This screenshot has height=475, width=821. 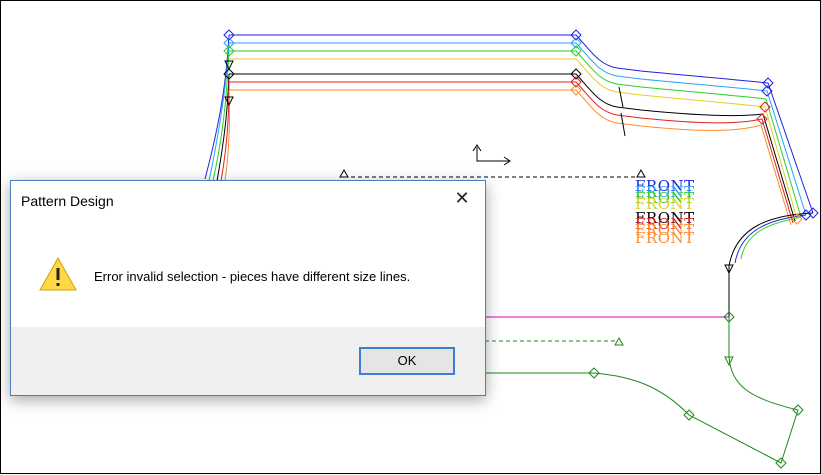 I want to click on close-icon: ✕, so click(x=462, y=199).